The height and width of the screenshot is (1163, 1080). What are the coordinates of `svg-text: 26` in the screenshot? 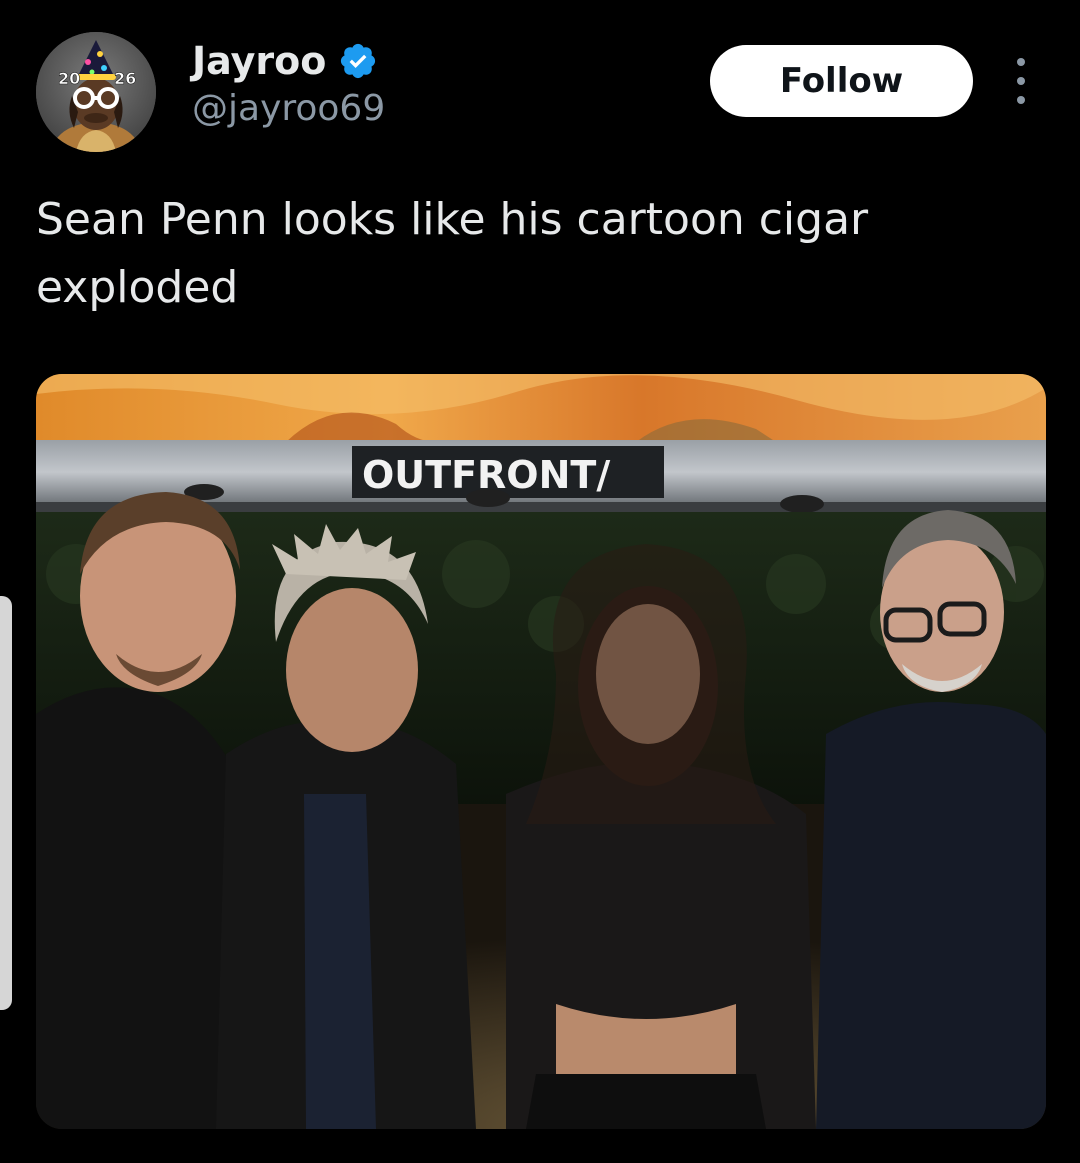 It's located at (125, 78).